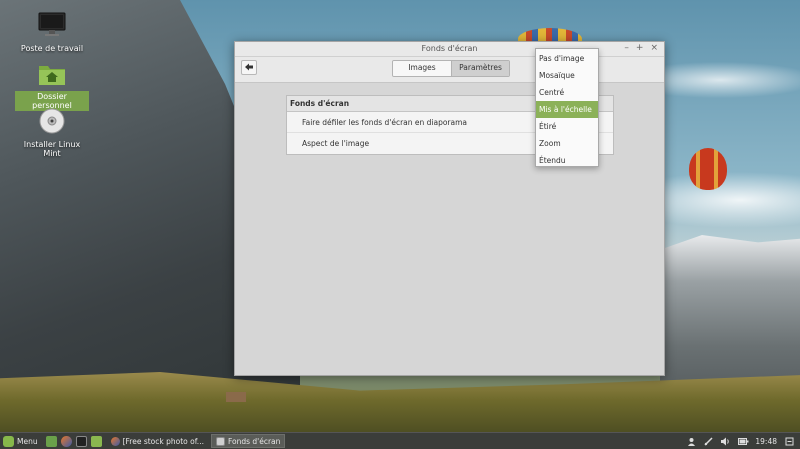 This screenshot has width=800, height=449. What do you see at coordinates (400, 403) in the screenshot?
I see `wallpaper-meadow` at bounding box center [400, 403].